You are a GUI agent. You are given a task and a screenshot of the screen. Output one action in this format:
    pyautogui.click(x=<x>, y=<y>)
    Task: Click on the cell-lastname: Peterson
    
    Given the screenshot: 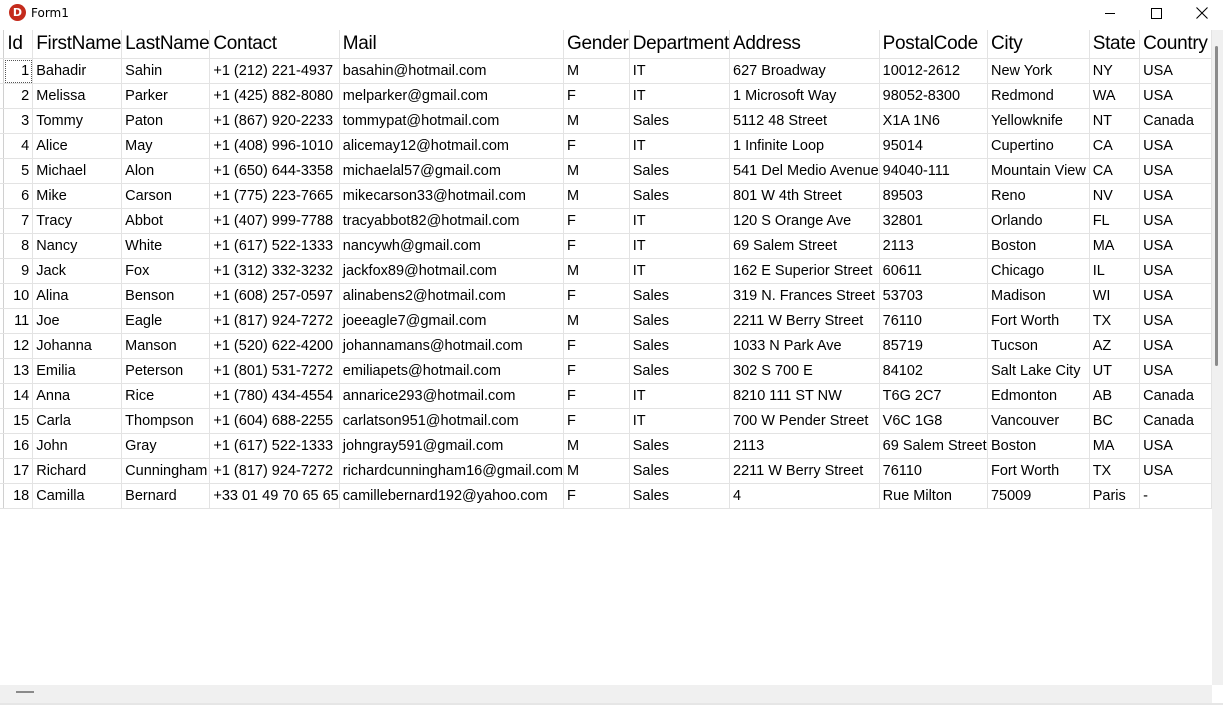 What is the action you would take?
    pyautogui.click(x=166, y=371)
    